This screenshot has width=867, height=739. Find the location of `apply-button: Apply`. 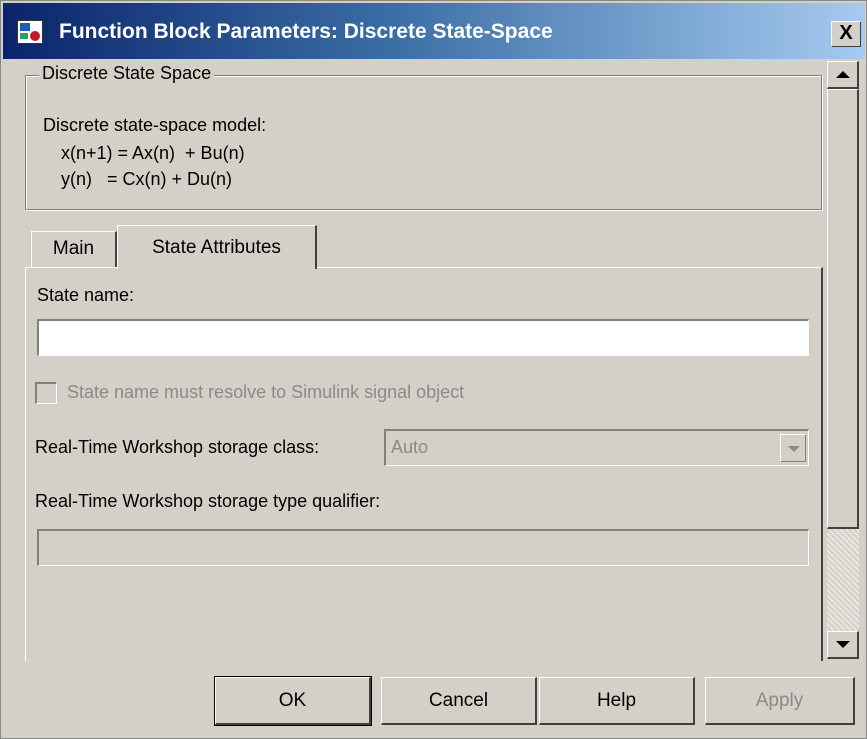

apply-button: Apply is located at coordinates (780, 701).